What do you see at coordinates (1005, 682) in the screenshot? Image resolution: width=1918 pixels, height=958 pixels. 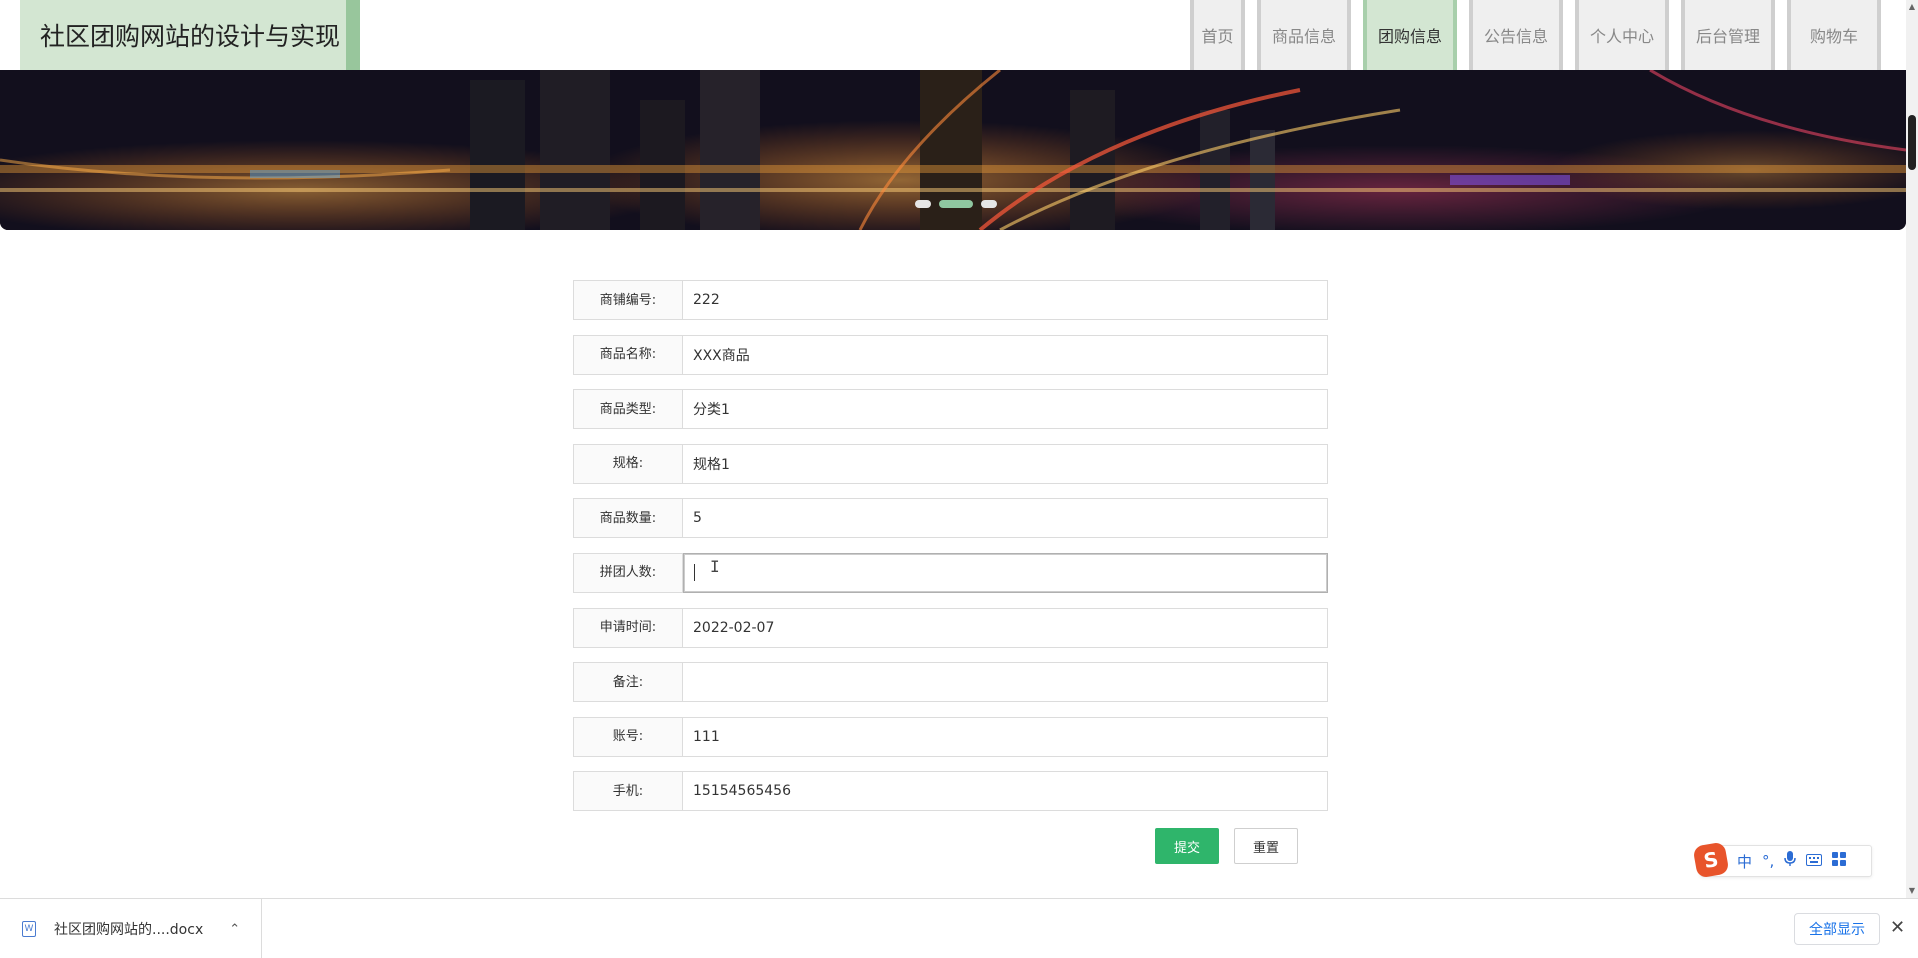 I see `remark-input` at bounding box center [1005, 682].